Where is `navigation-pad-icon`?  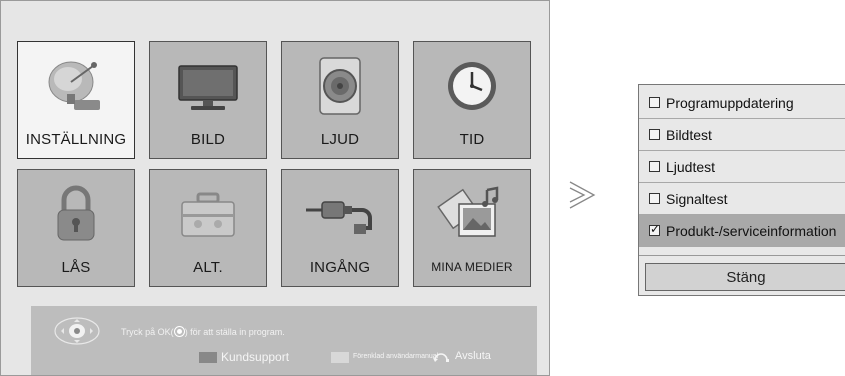
navigation-pad-icon is located at coordinates (77, 331).